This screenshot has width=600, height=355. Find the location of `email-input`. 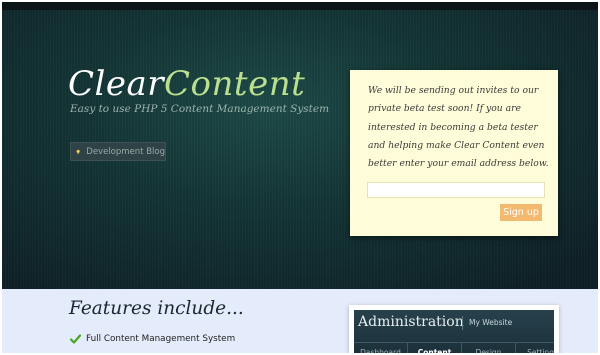

email-input is located at coordinates (456, 190).